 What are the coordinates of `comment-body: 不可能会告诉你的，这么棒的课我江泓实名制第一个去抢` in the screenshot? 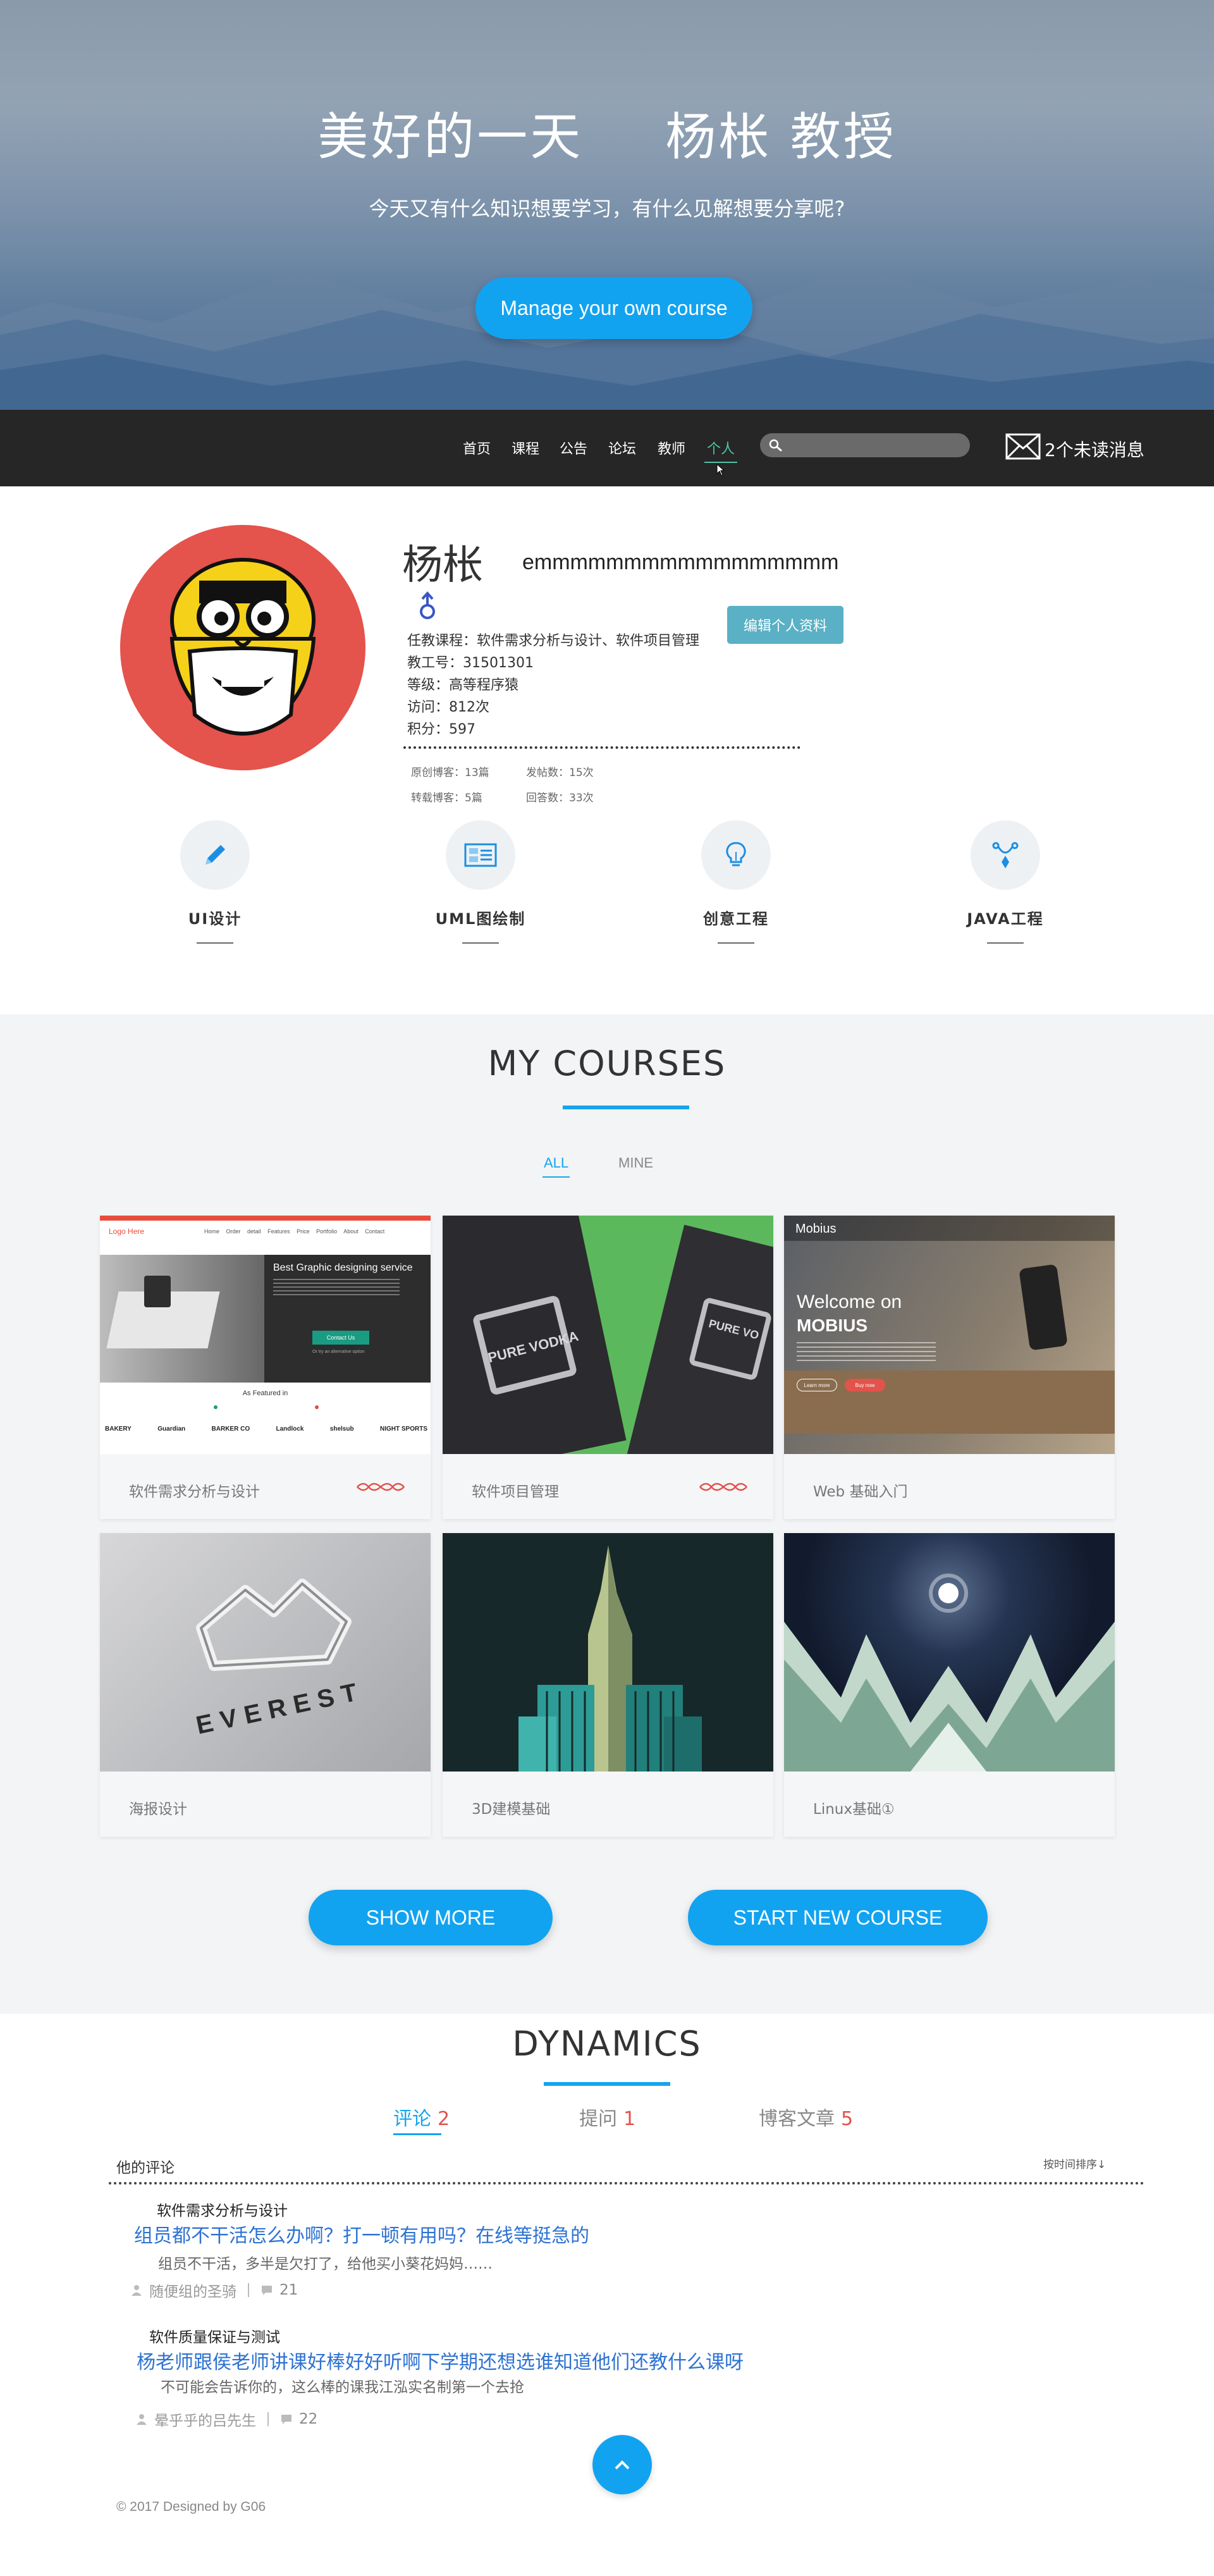 It's located at (342, 2387).